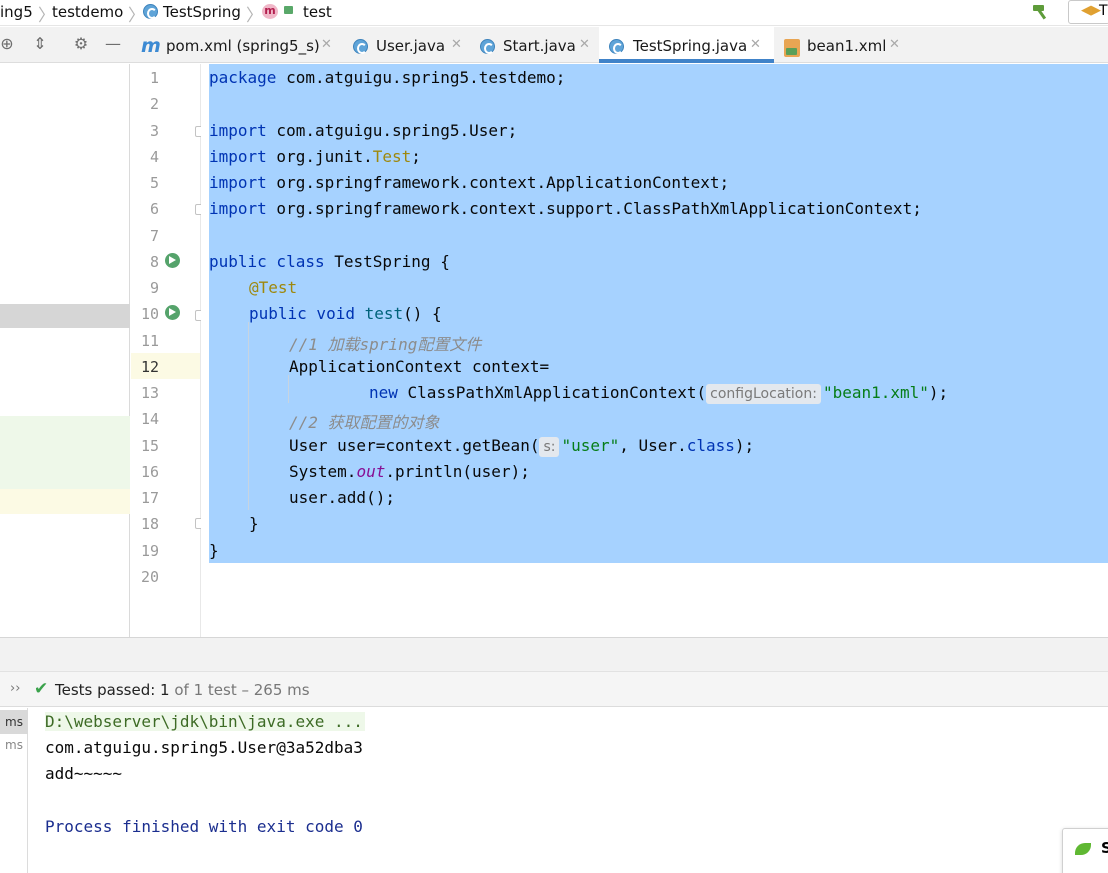  What do you see at coordinates (302, 313) in the screenshot?
I see `keyword: public void` at bounding box center [302, 313].